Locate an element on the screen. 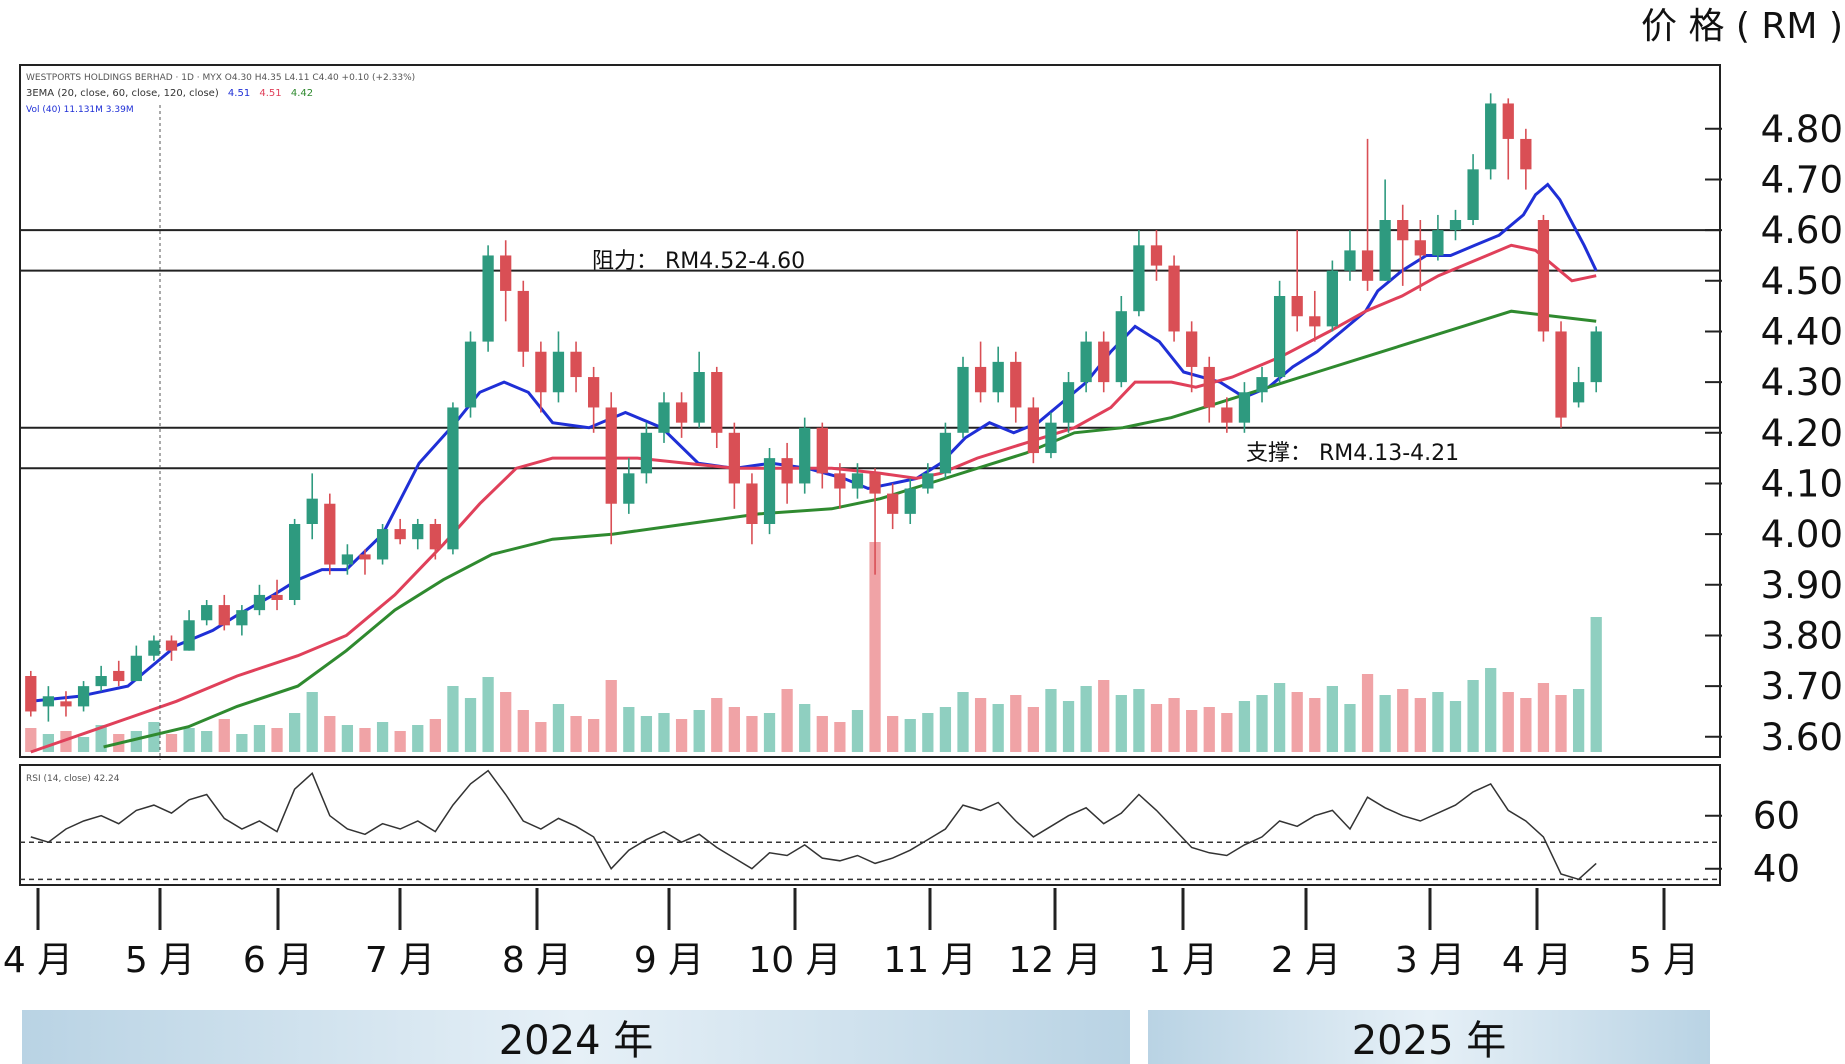 The width and height of the screenshot is (1845, 1064). rsi-tick-label: 60 is located at coordinates (1776, 816).